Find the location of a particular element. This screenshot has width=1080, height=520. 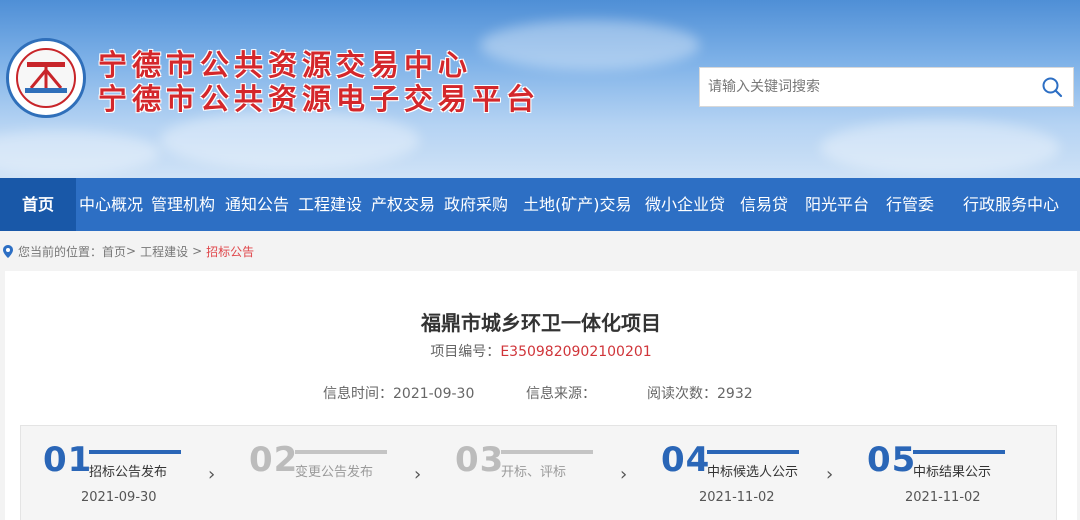

nav-item-government-procurement: 政府采购 is located at coordinates (476, 204).